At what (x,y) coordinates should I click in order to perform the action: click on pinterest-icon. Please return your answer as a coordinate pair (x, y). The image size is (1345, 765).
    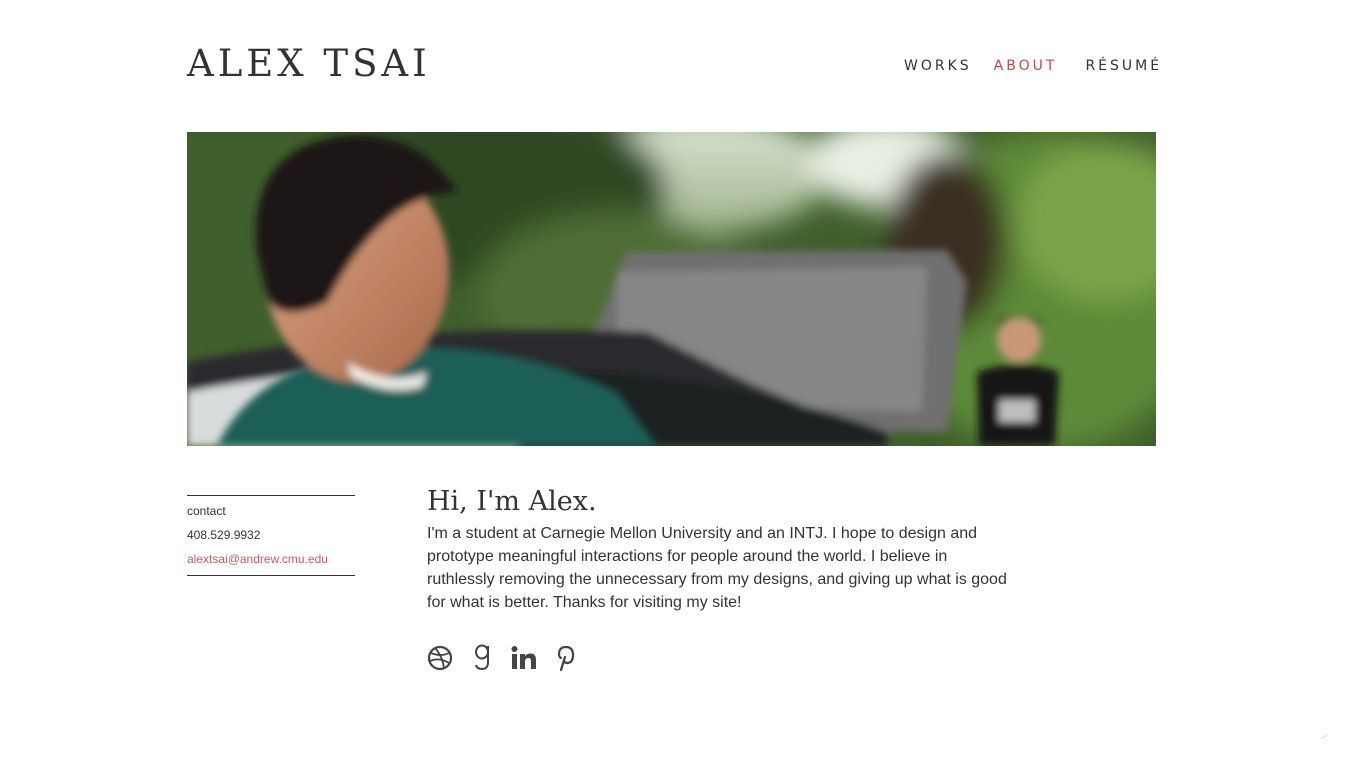
    Looking at the image, I should click on (566, 658).